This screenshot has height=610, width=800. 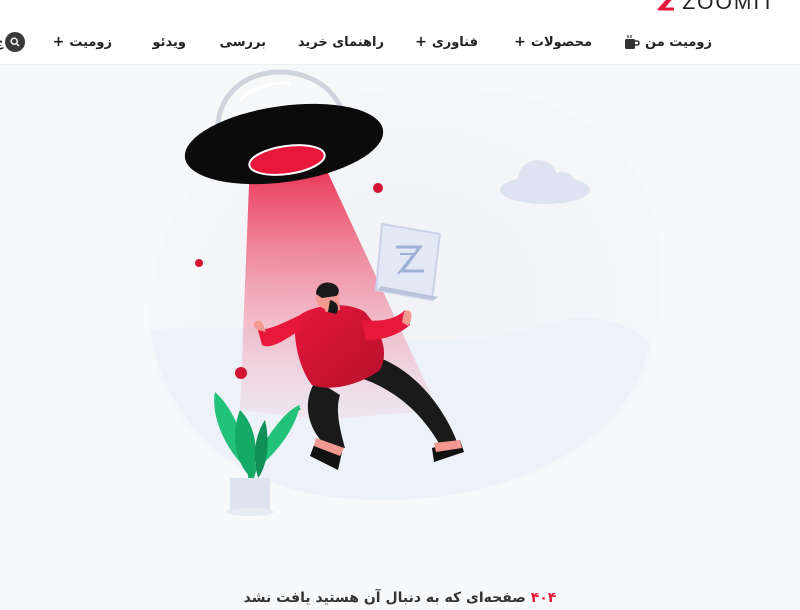 I want to click on search-label: ج, so click(x=1, y=42).